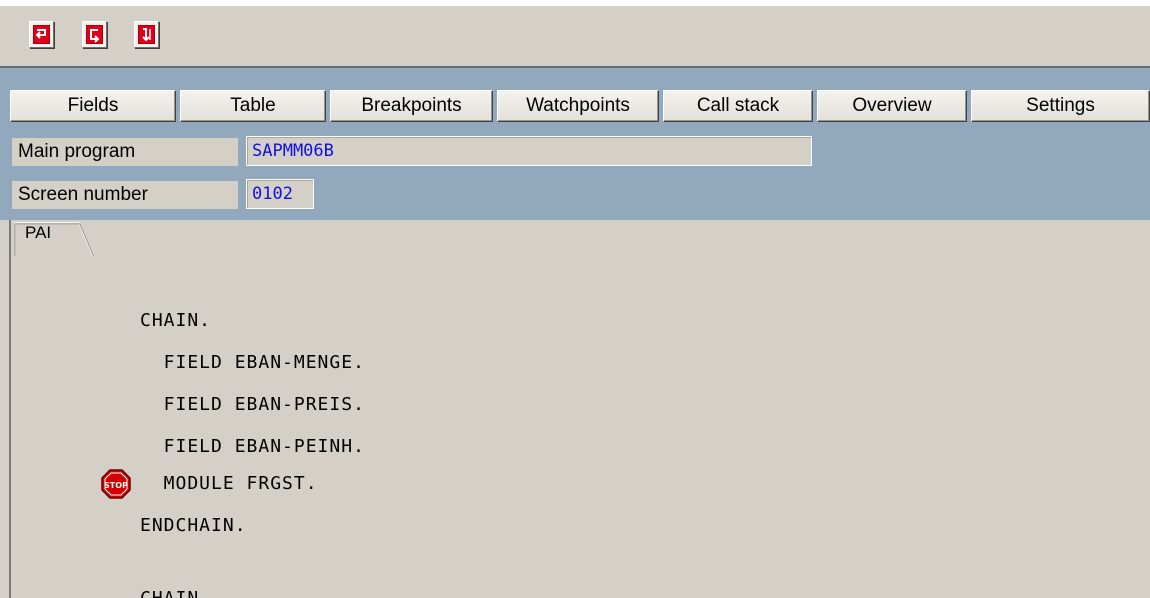 The height and width of the screenshot is (598, 1150). What do you see at coordinates (252, 446) in the screenshot?
I see `code-line: FIELD EBAN-PEINH.` at bounding box center [252, 446].